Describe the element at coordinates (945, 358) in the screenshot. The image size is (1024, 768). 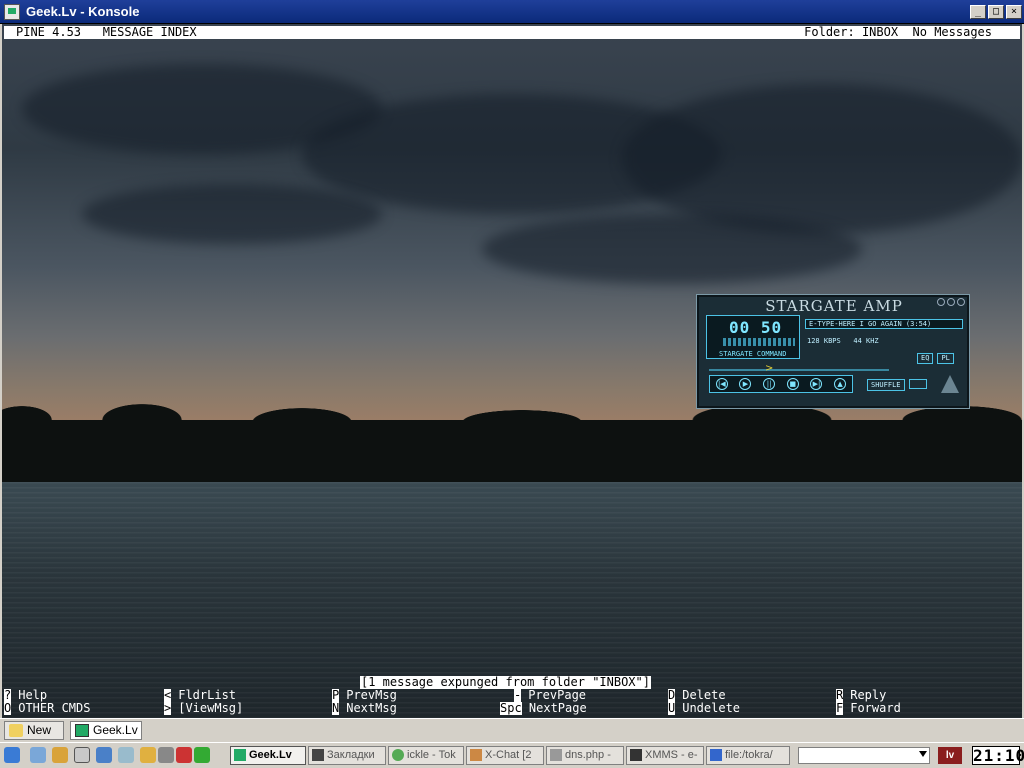
I see `playlist-button: PL` at that location.